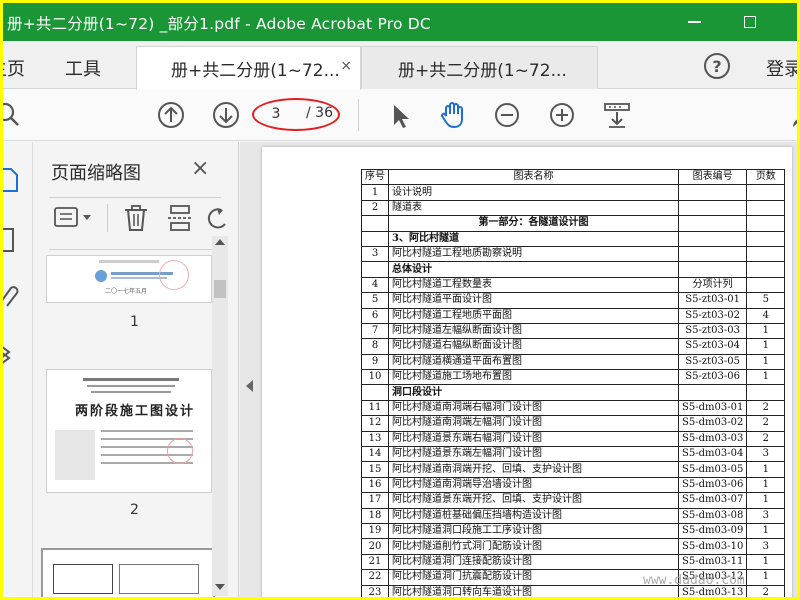 The height and width of the screenshot is (600, 800). What do you see at coordinates (129, 279) in the screenshot?
I see `page-thumbnail-1: 二〇一七年五月` at bounding box center [129, 279].